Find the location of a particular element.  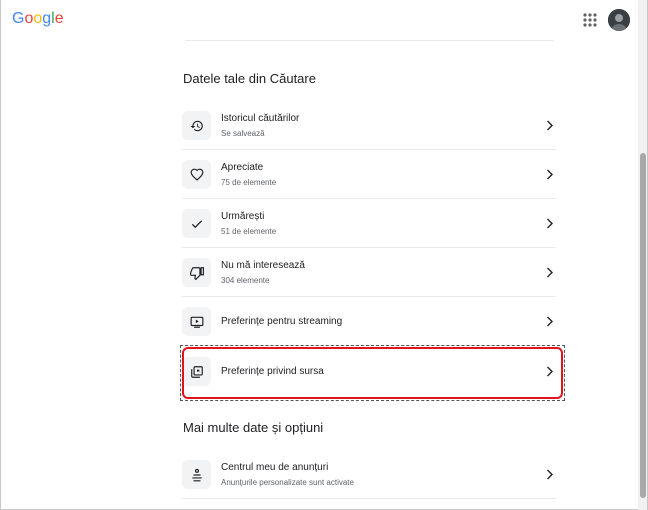

row-subtitle: 304 elemente is located at coordinates (245, 280).